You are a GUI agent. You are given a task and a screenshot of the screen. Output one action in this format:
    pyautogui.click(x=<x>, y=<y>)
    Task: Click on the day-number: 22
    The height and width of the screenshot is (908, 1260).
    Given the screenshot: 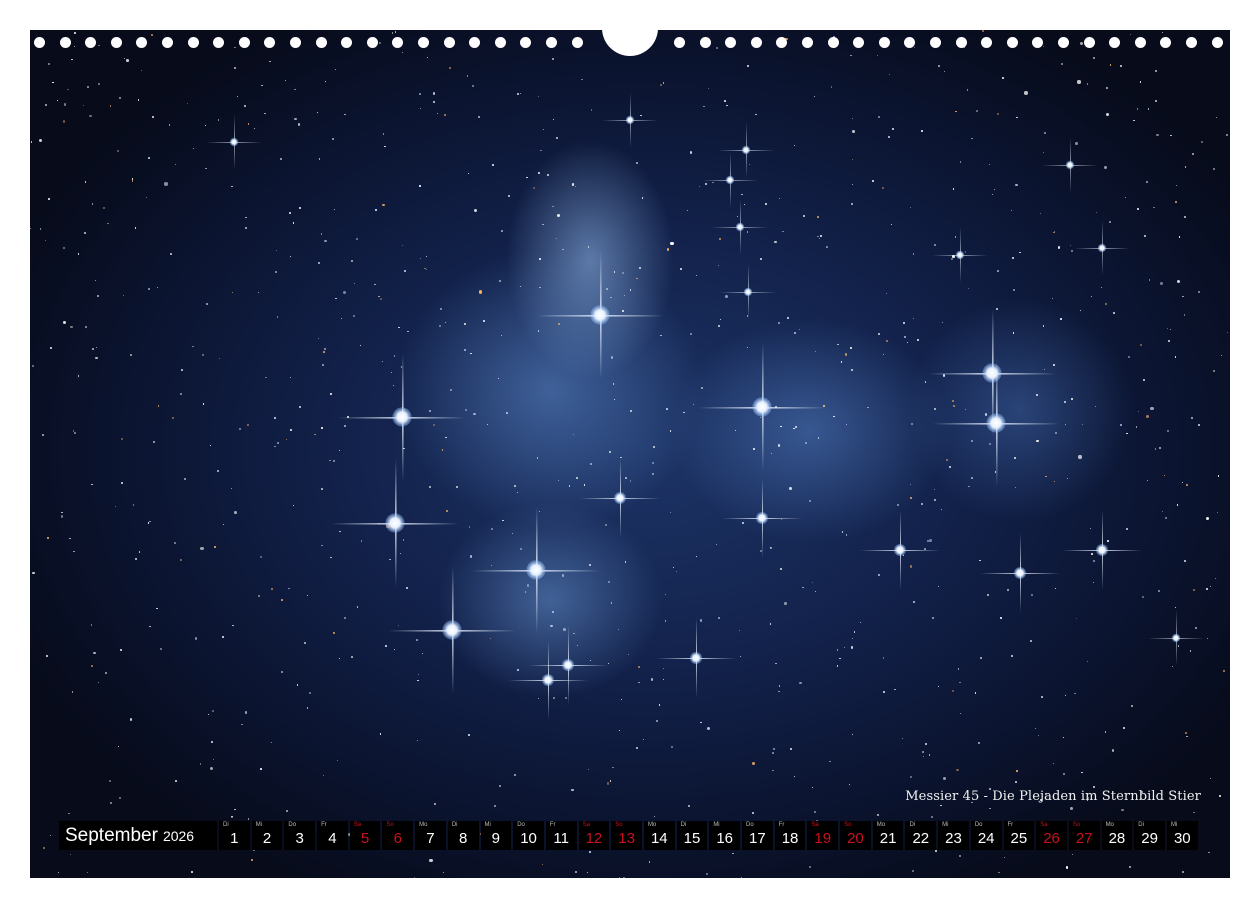 What is the action you would take?
    pyautogui.click(x=921, y=838)
    